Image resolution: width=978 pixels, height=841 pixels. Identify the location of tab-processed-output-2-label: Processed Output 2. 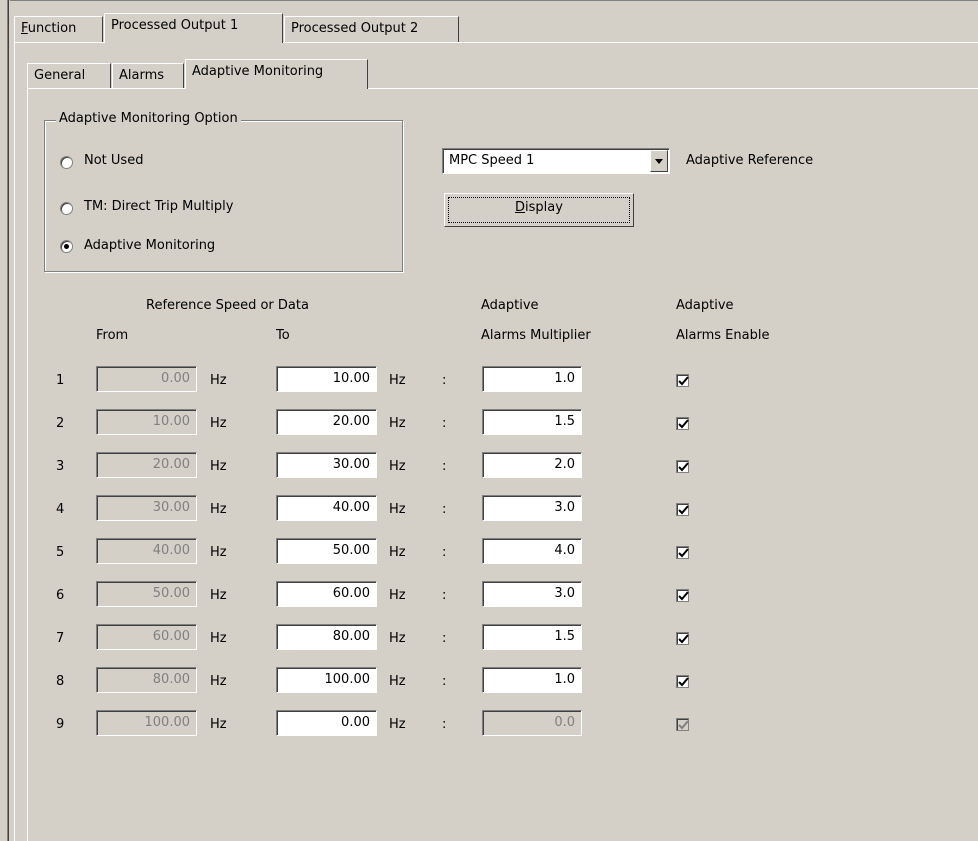
(355, 28).